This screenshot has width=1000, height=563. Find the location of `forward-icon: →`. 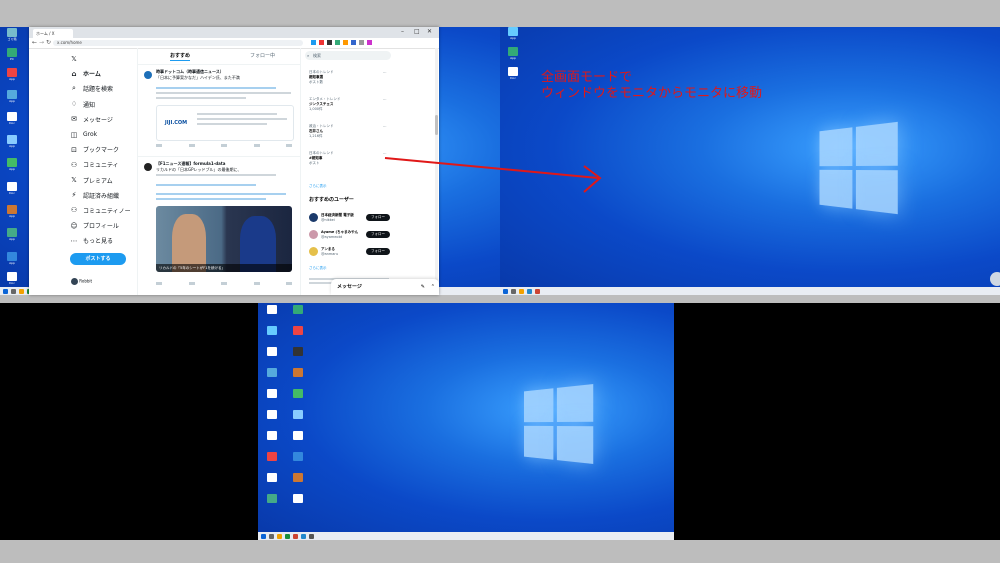

forward-icon: → is located at coordinates (41, 42).